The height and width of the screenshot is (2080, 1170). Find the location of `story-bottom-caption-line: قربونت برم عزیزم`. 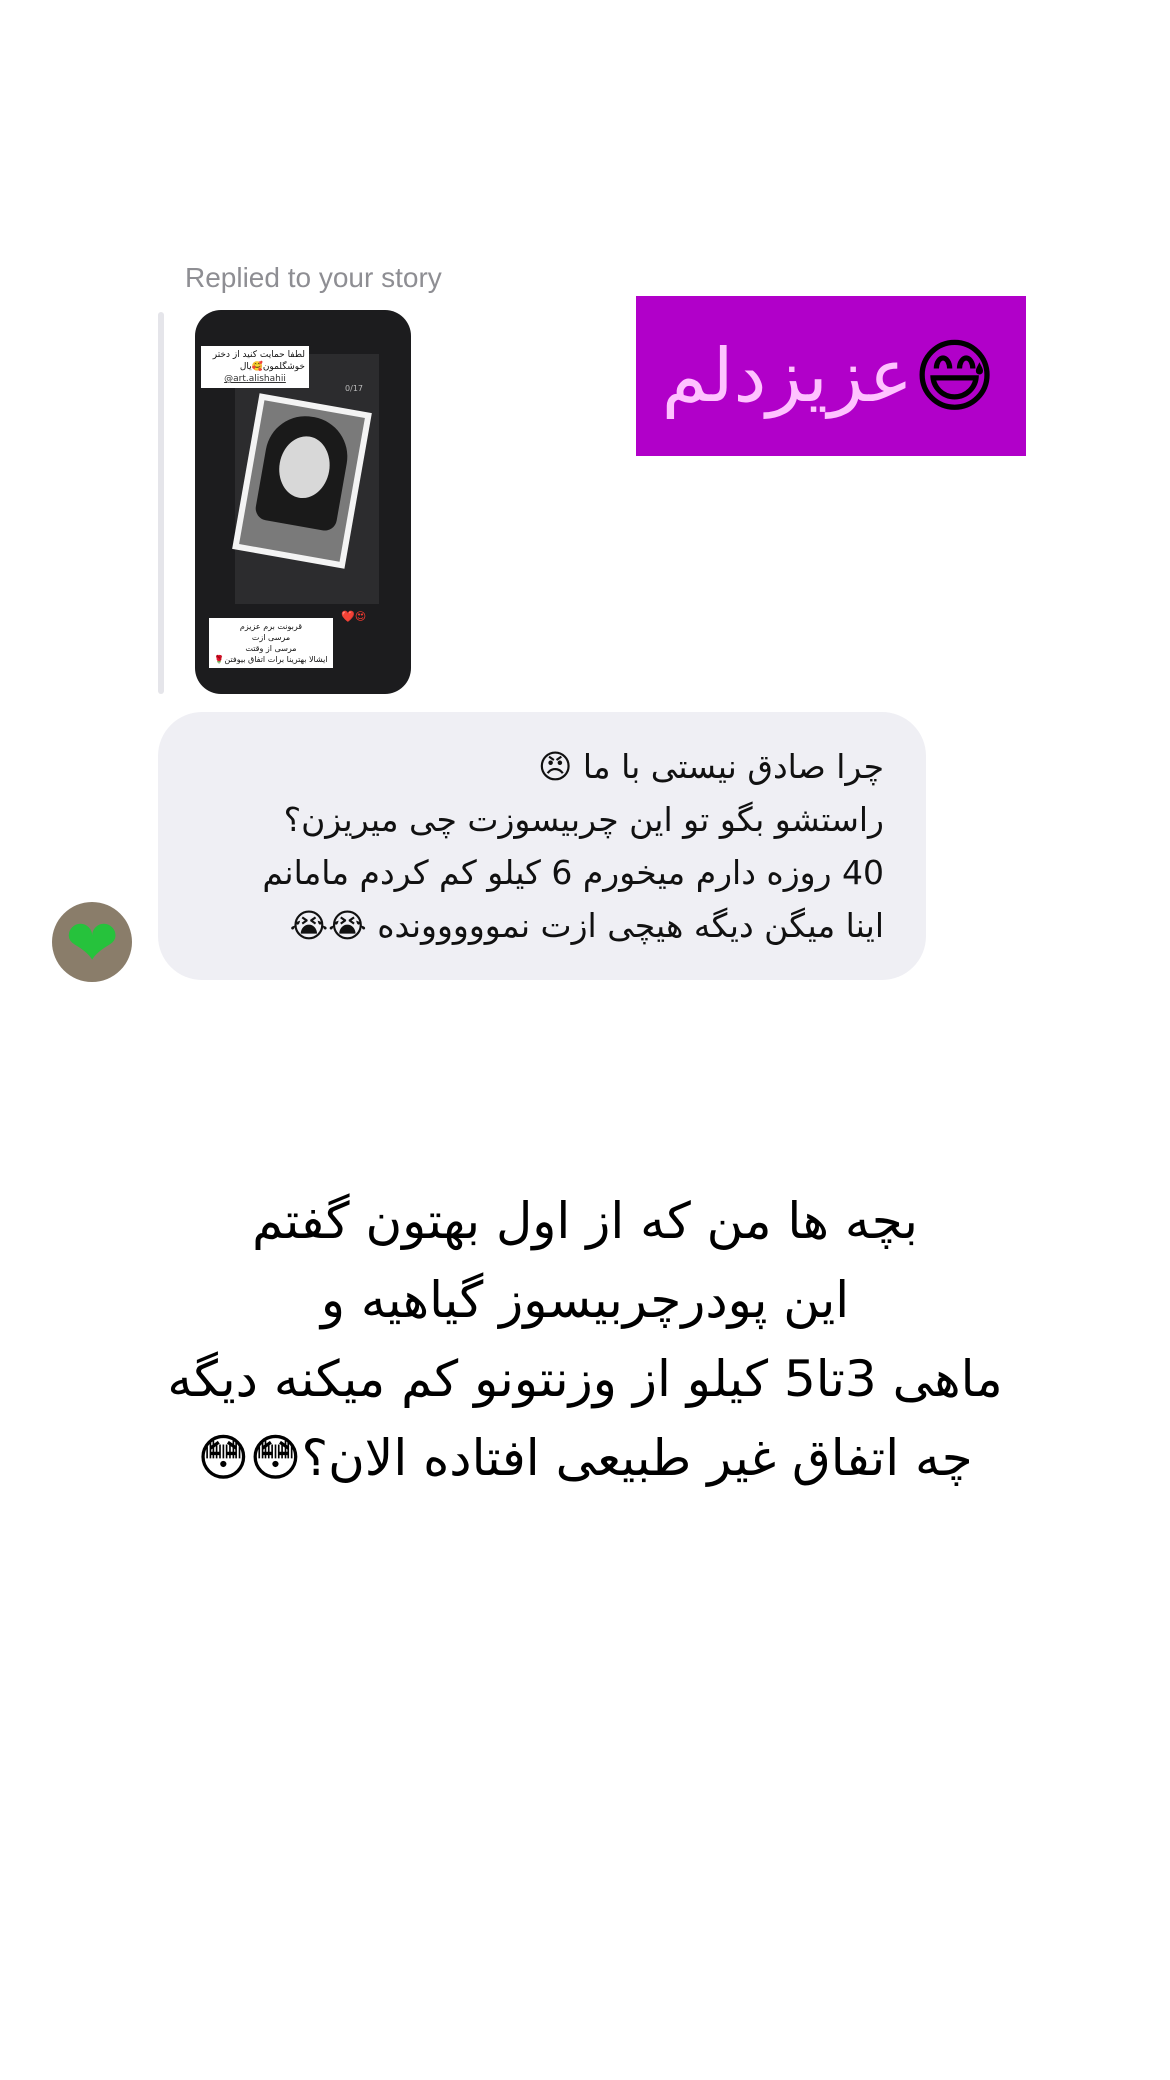

story-bottom-caption-line: قربونت برم عزیزم is located at coordinates (271, 626).